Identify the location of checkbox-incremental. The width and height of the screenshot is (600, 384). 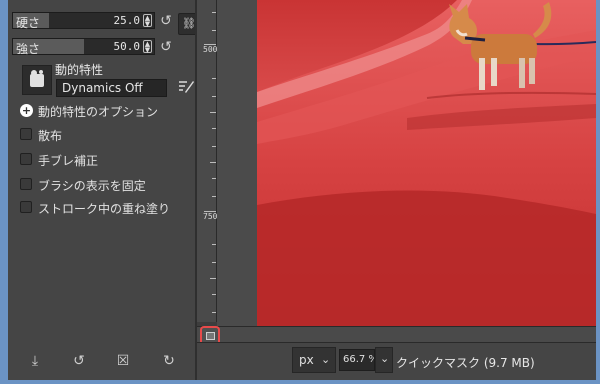
(26, 207).